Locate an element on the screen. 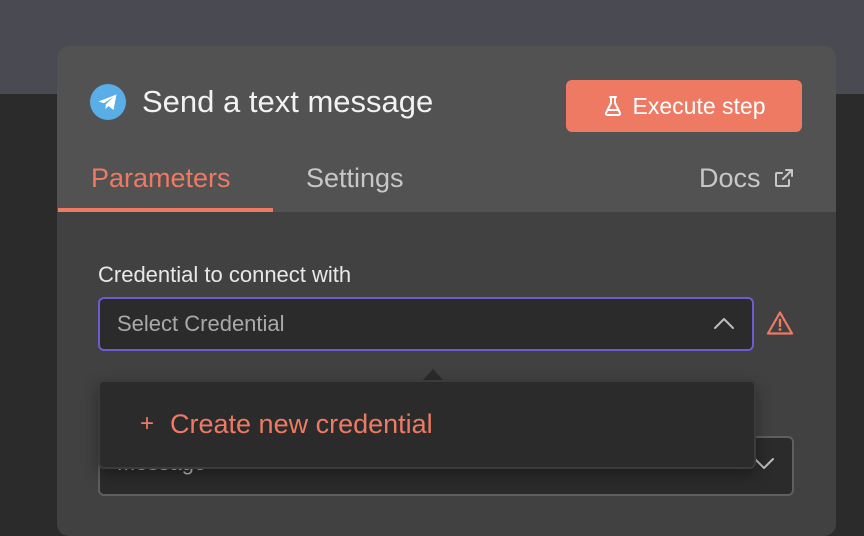  warning-icon is located at coordinates (780, 323).